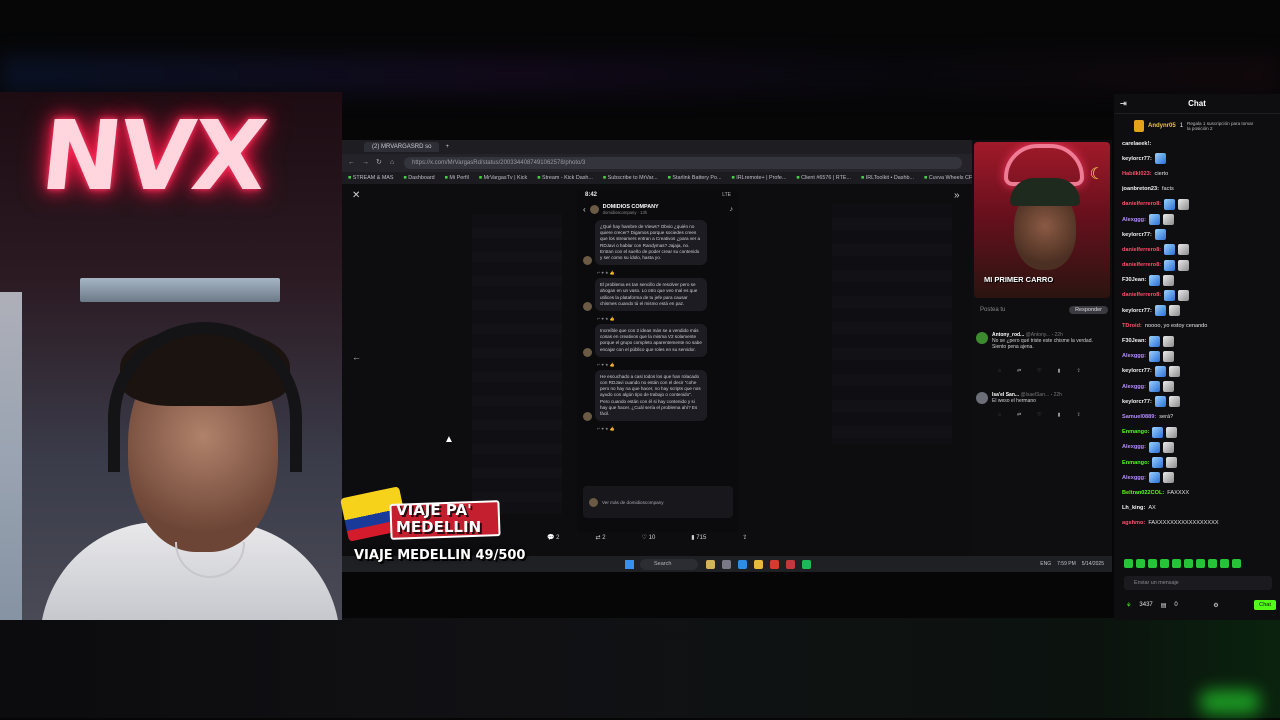  Describe the element at coordinates (698, 537) in the screenshot. I see `views-action: ▮ 715` at that location.